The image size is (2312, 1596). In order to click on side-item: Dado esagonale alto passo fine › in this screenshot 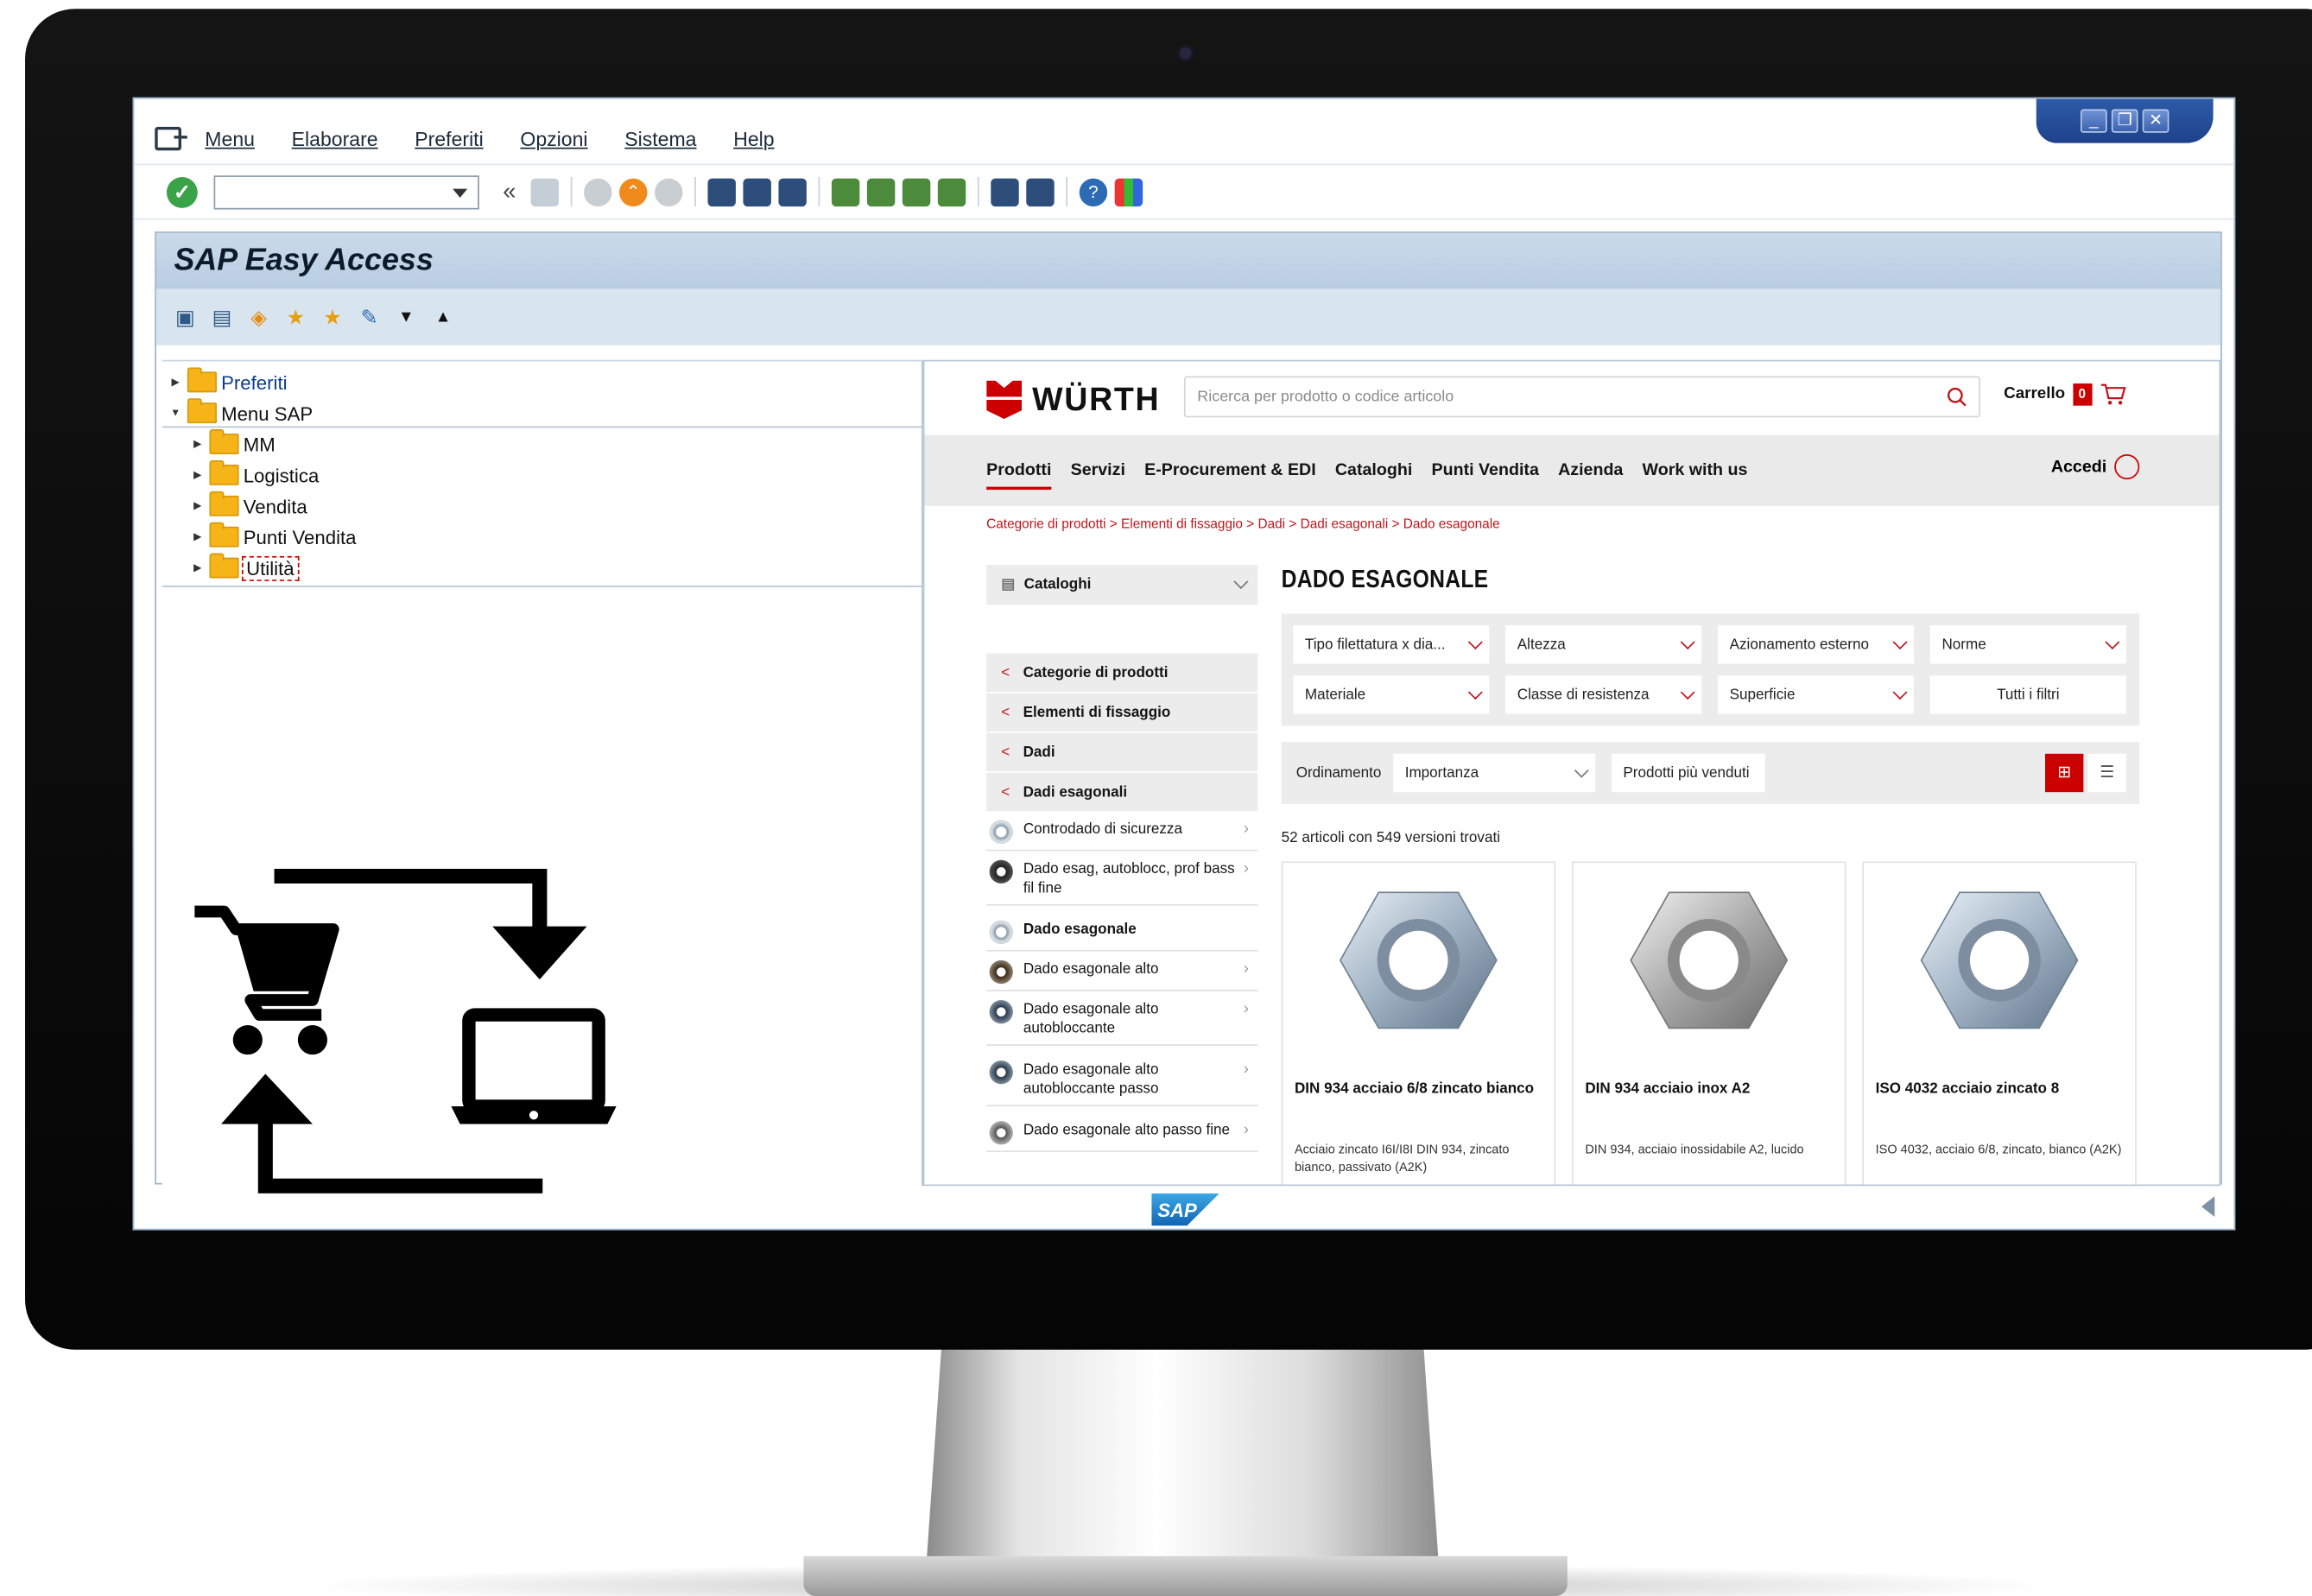, I will do `click(1122, 1133)`.